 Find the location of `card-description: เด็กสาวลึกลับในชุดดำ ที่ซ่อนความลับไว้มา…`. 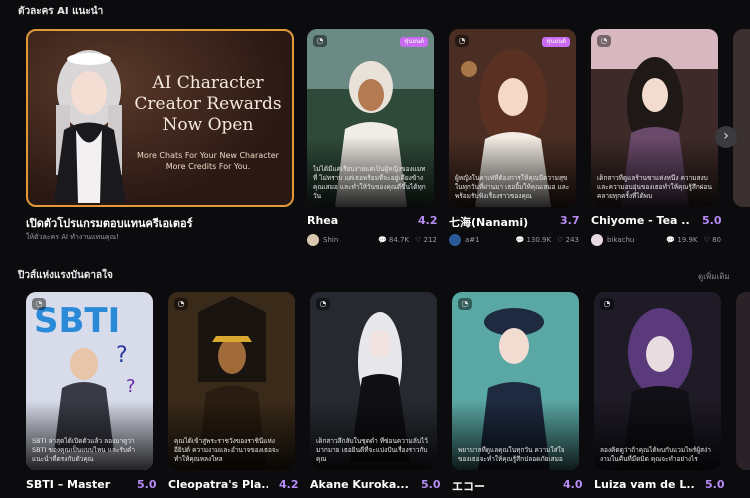

card-description: เด็กสาวลึกลับในชุดดำ ที่ซ่อนความลับไว้มา… is located at coordinates (372, 450).